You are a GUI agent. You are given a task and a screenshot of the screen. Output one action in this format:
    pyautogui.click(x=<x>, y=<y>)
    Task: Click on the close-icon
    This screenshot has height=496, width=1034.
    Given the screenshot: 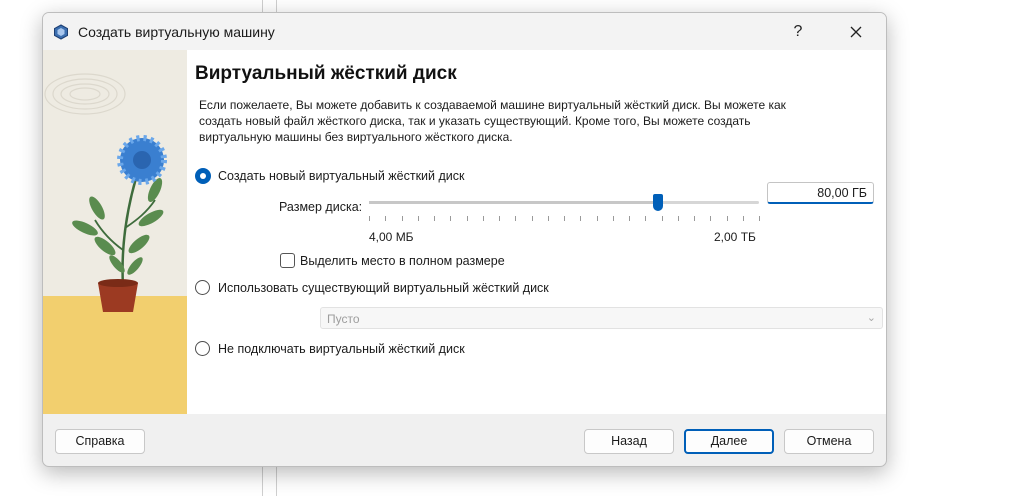 What is the action you would take?
    pyautogui.click(x=856, y=32)
    